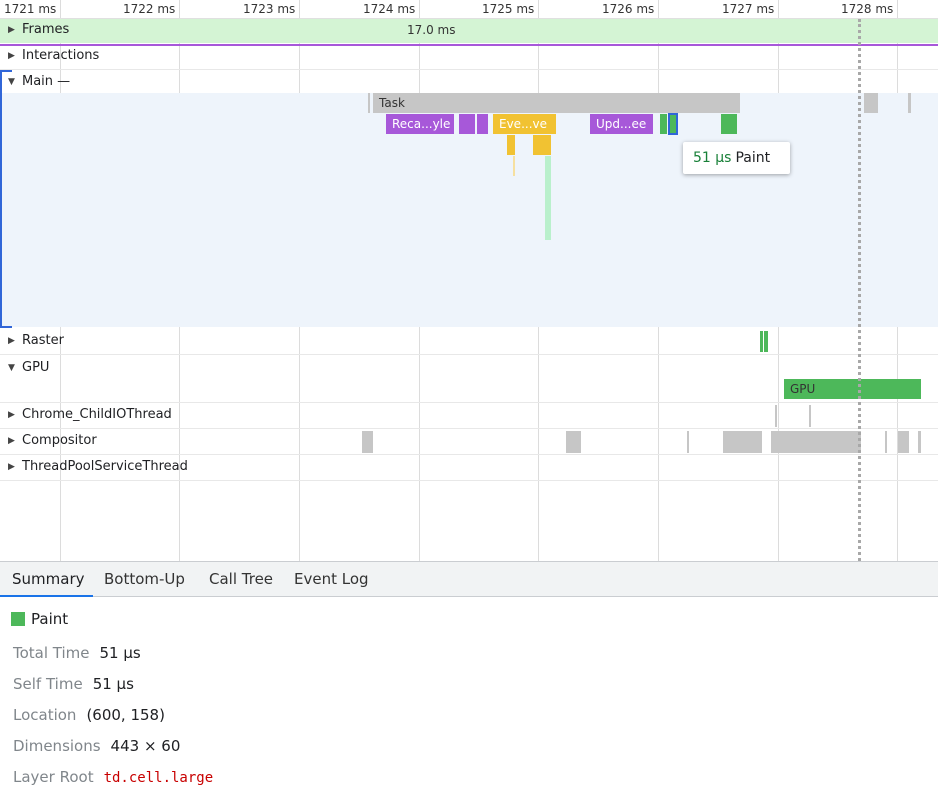  I want to click on gpu-toggle: ▼ GPU, so click(28, 367).